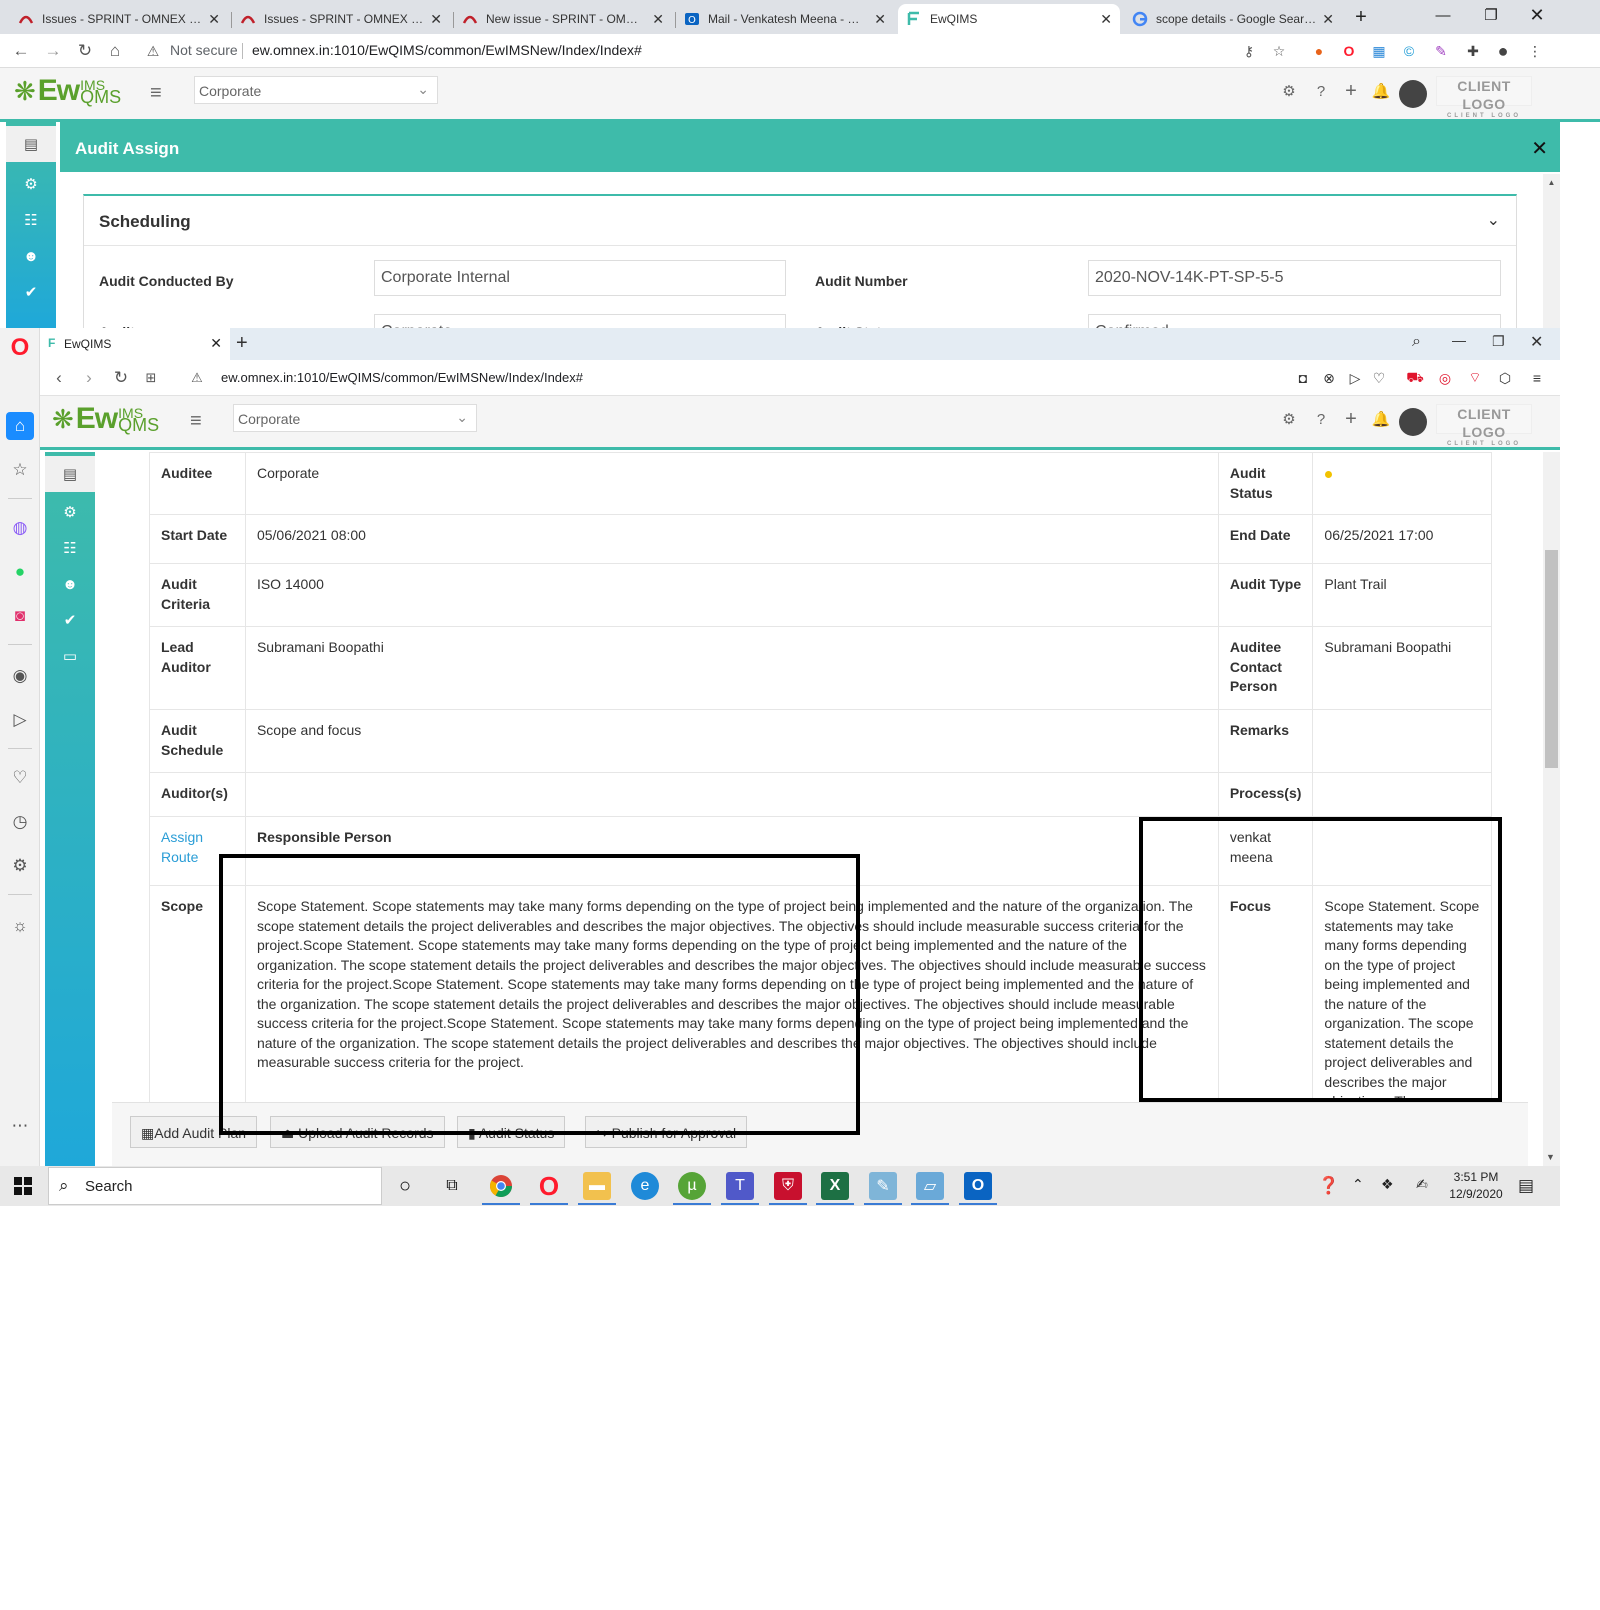 Image resolution: width=1600 pixels, height=1610 pixels. What do you see at coordinates (20, 866) in the screenshot?
I see `settings-icon: ⚙` at bounding box center [20, 866].